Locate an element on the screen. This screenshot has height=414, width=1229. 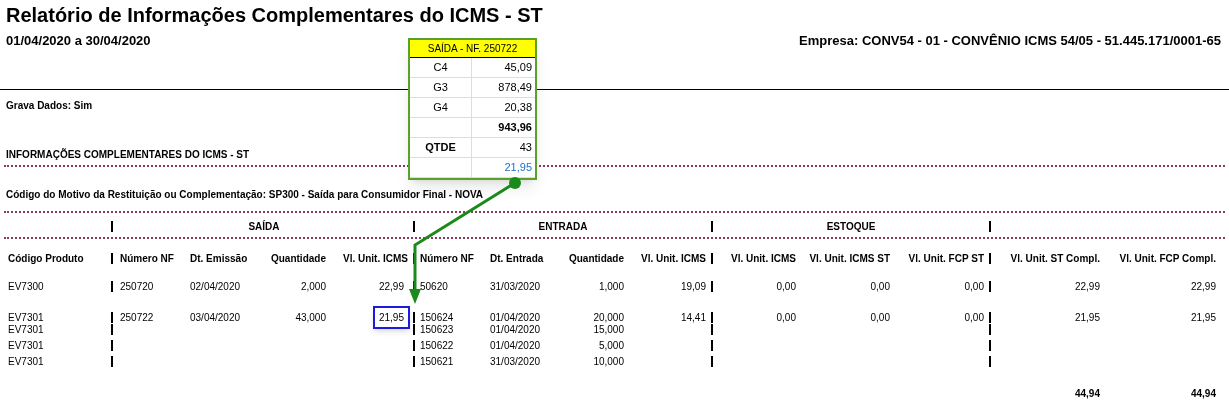
table-cell-text: 1,000 is located at coordinates (611, 286).